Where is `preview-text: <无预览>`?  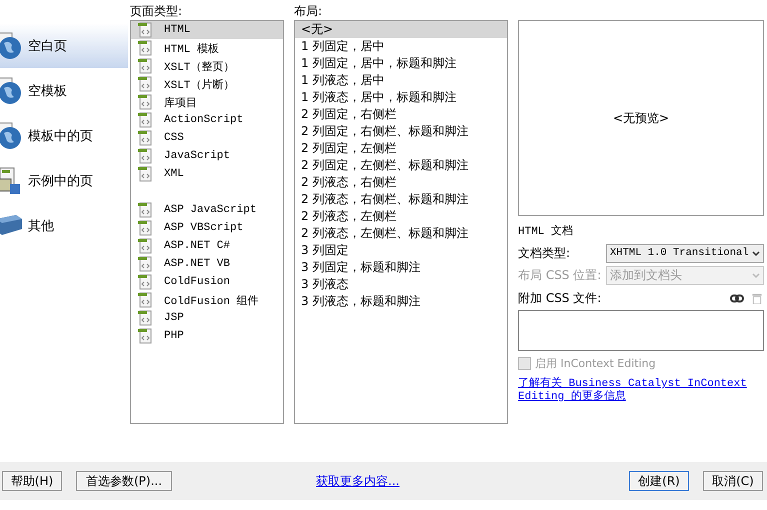 preview-text: <无预览> is located at coordinates (641, 118).